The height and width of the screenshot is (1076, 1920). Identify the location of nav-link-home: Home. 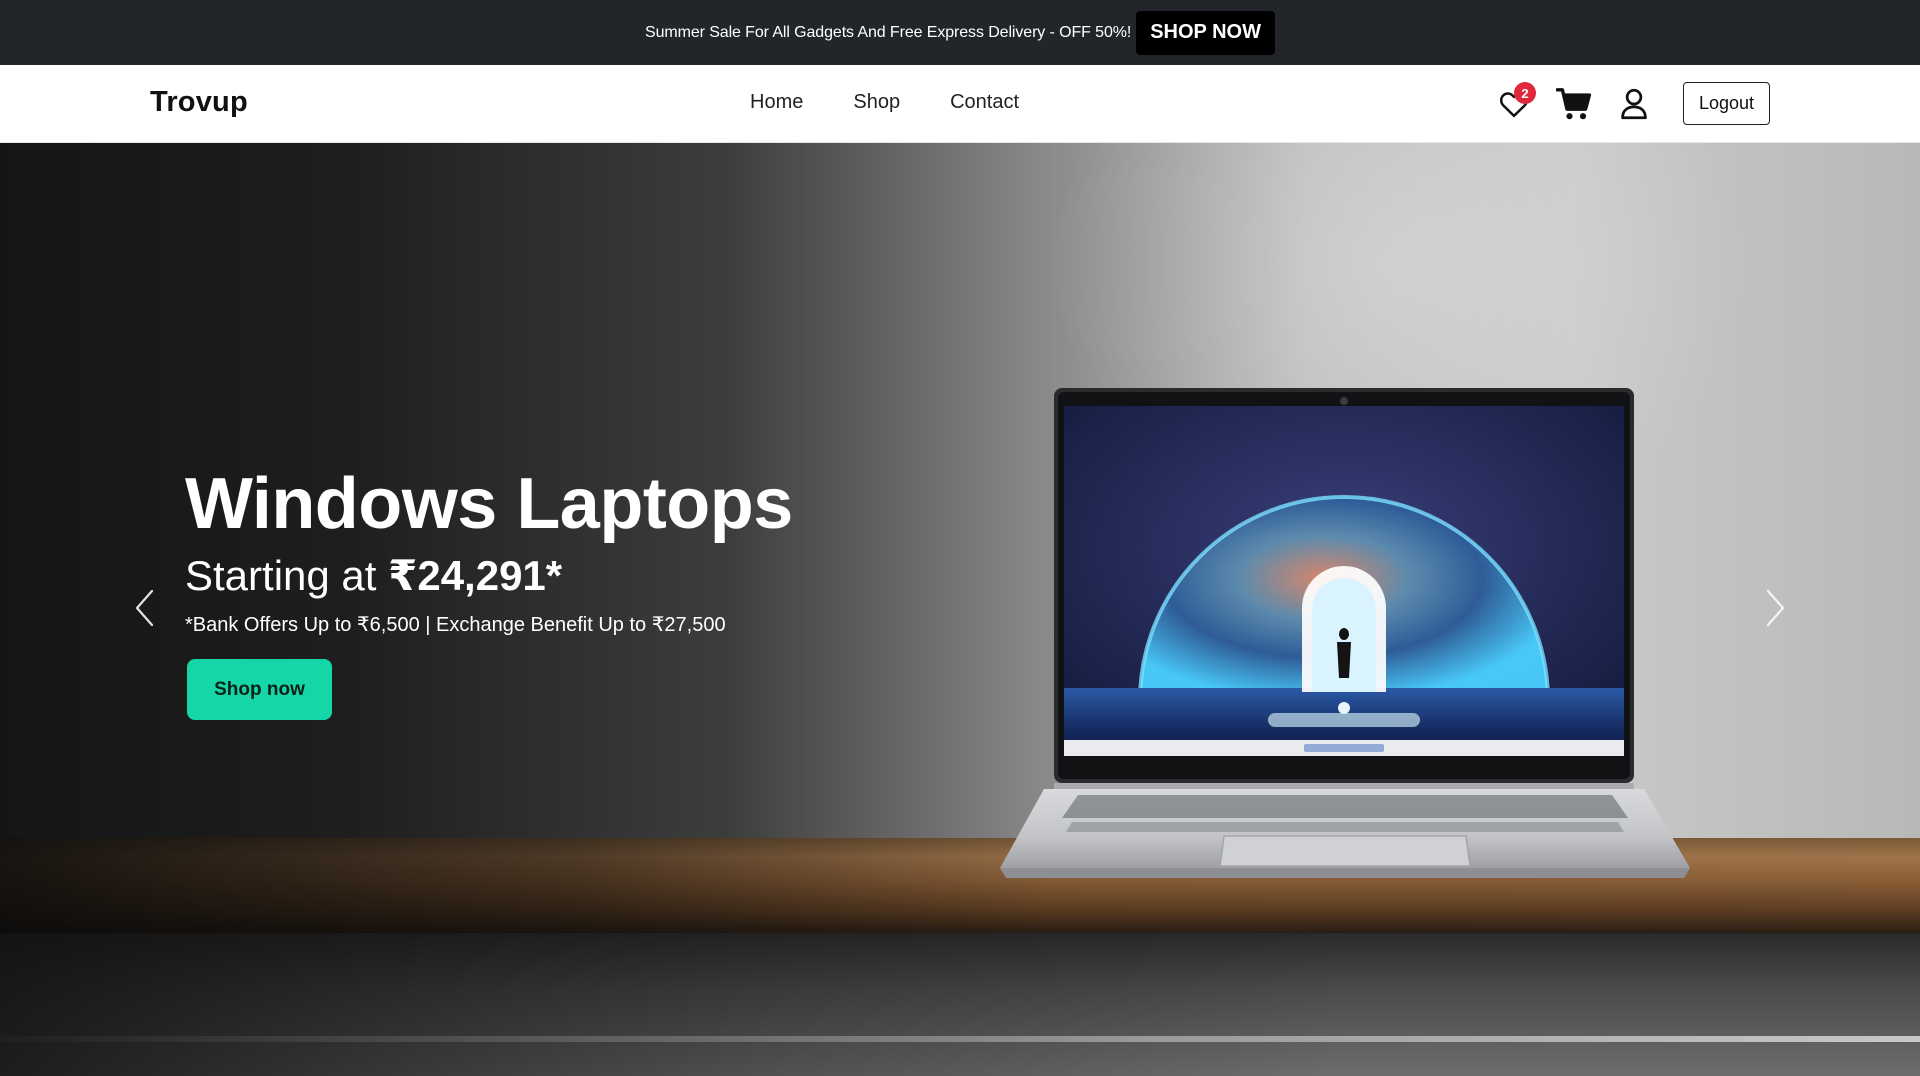
(776, 102).